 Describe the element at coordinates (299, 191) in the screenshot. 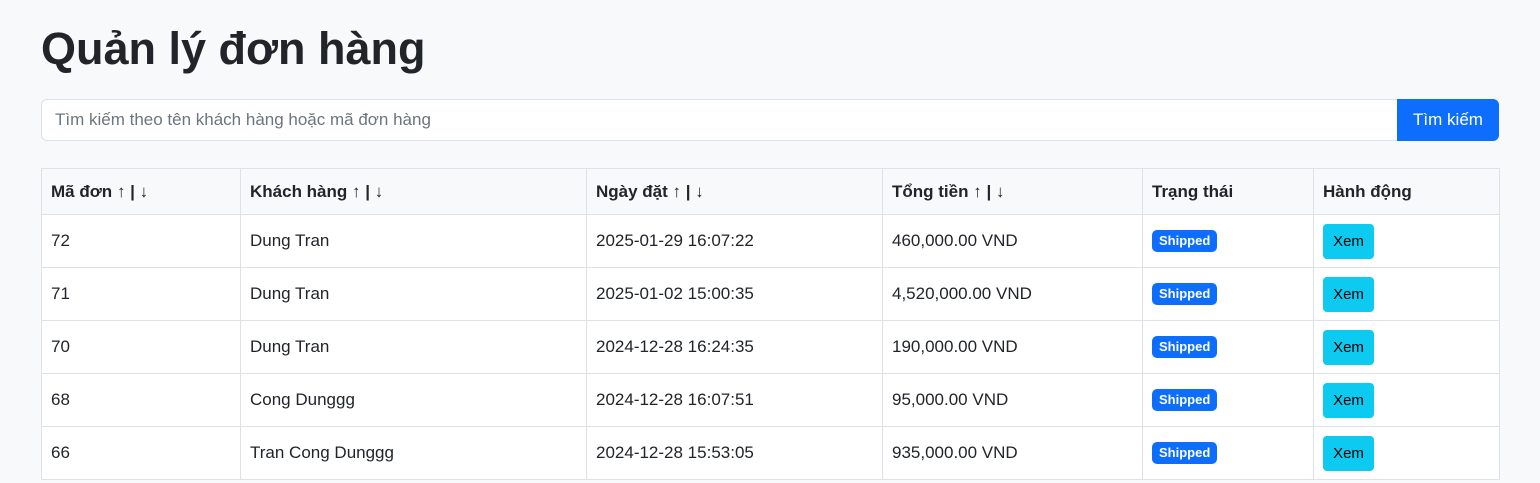

I see `header-customer-label: Khách hàng` at that location.